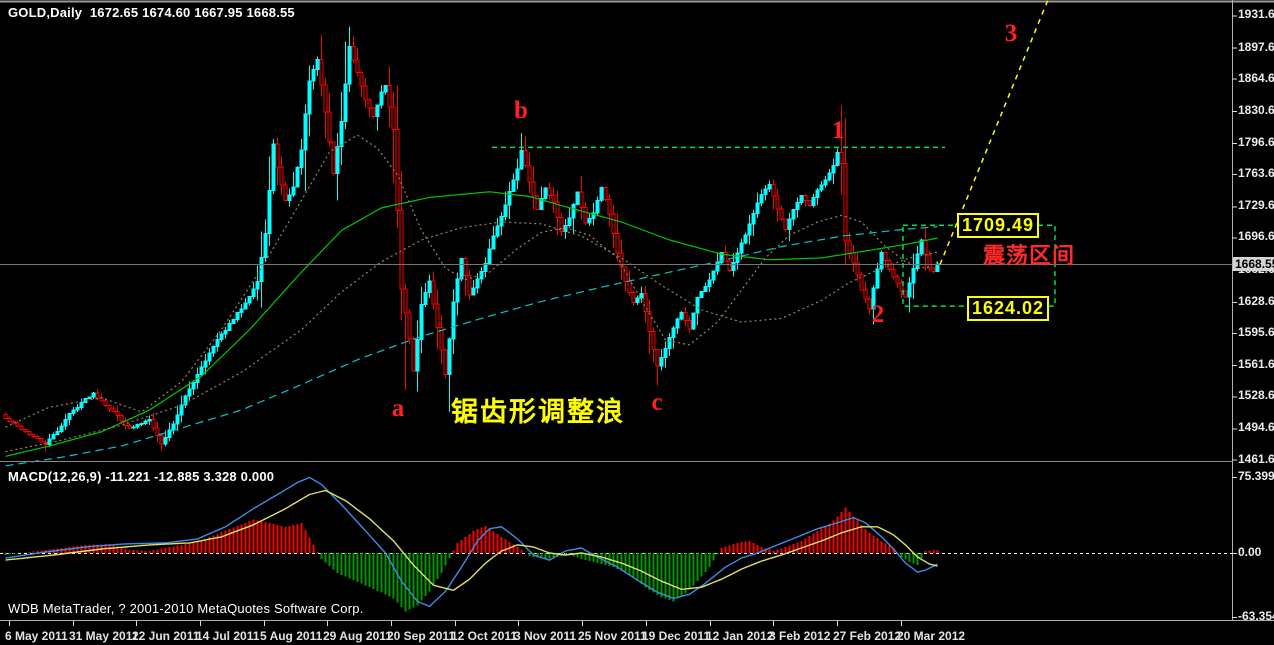 This screenshot has height=645, width=1274. I want to click on current-price-badge: 1668.55, so click(1253, 264).